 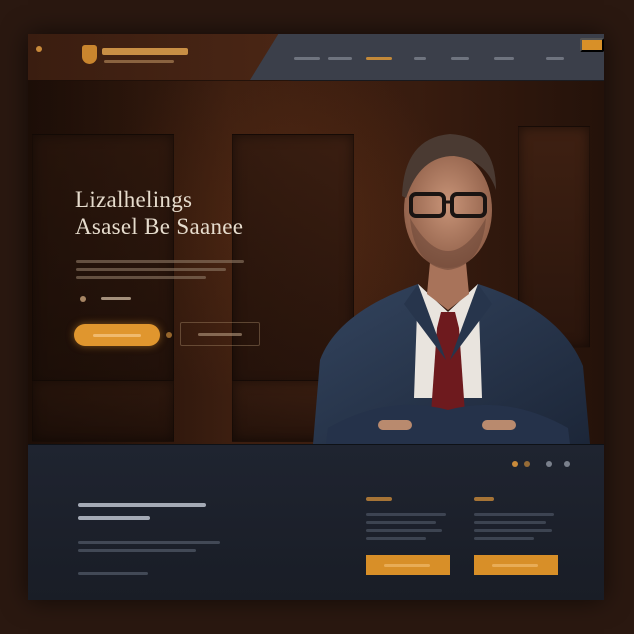 What do you see at coordinates (89, 54) in the screenshot?
I see `shield-icon` at bounding box center [89, 54].